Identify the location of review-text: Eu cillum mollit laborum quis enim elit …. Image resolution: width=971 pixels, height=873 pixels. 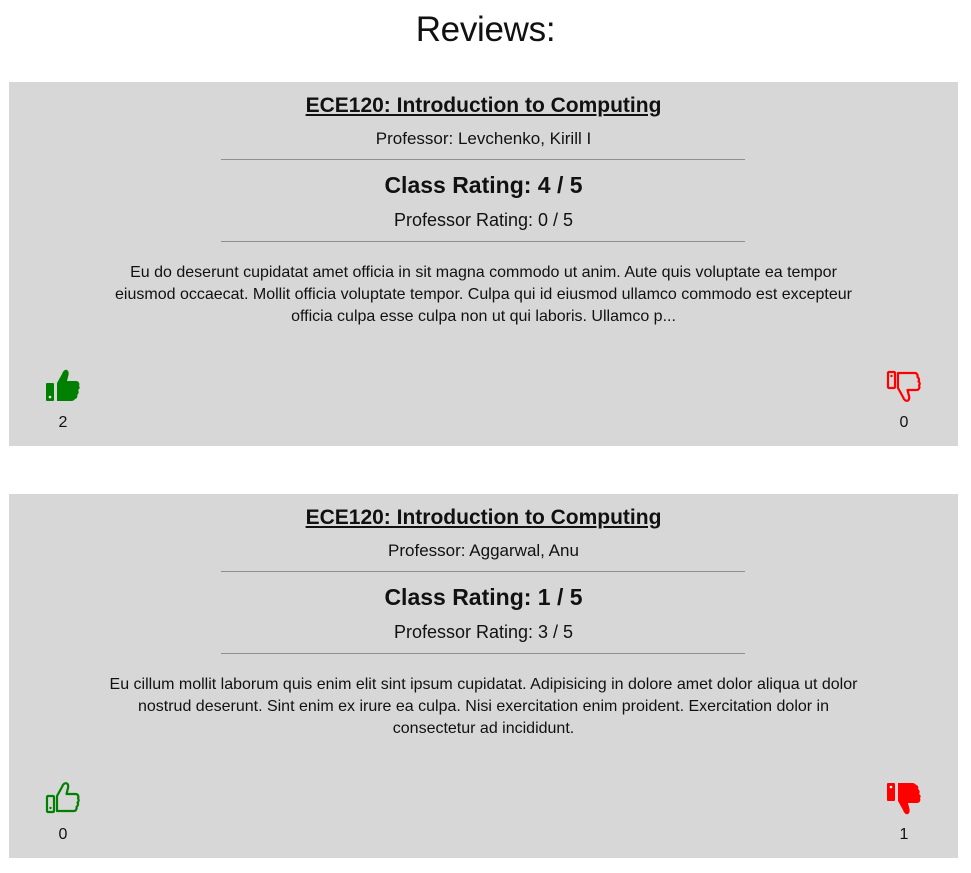
(483, 706).